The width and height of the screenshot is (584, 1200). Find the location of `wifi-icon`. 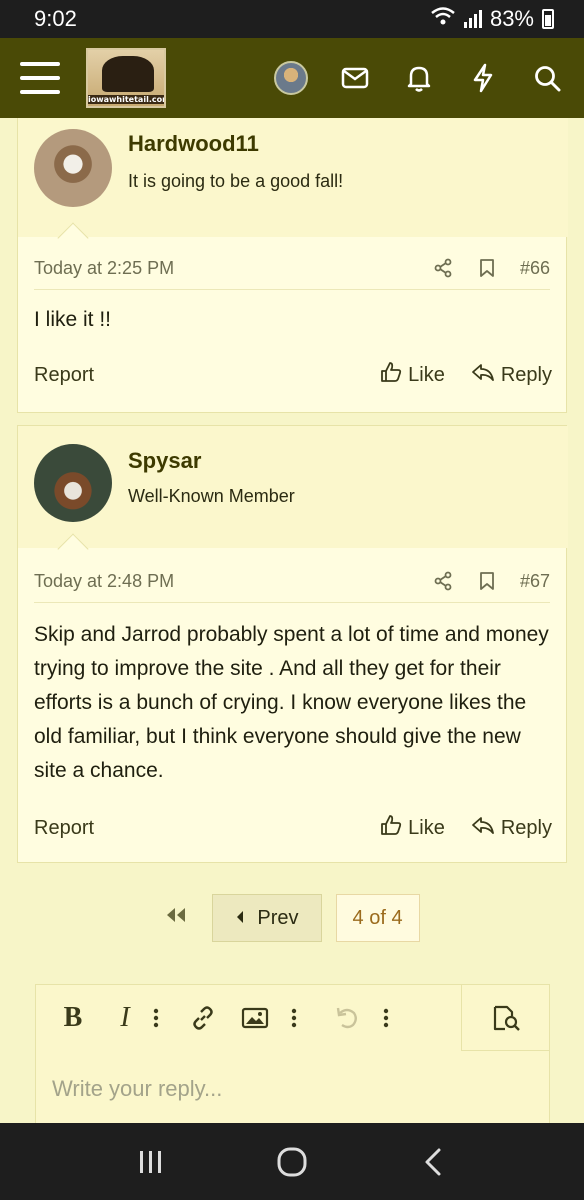

wifi-icon is located at coordinates (443, 19).